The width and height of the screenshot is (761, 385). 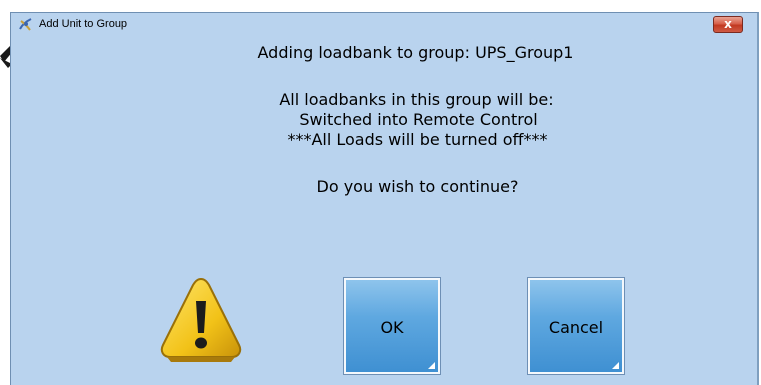 What do you see at coordinates (415, 52) in the screenshot?
I see `message-heading: Adding loadbank to group: UPS_Group1` at bounding box center [415, 52].